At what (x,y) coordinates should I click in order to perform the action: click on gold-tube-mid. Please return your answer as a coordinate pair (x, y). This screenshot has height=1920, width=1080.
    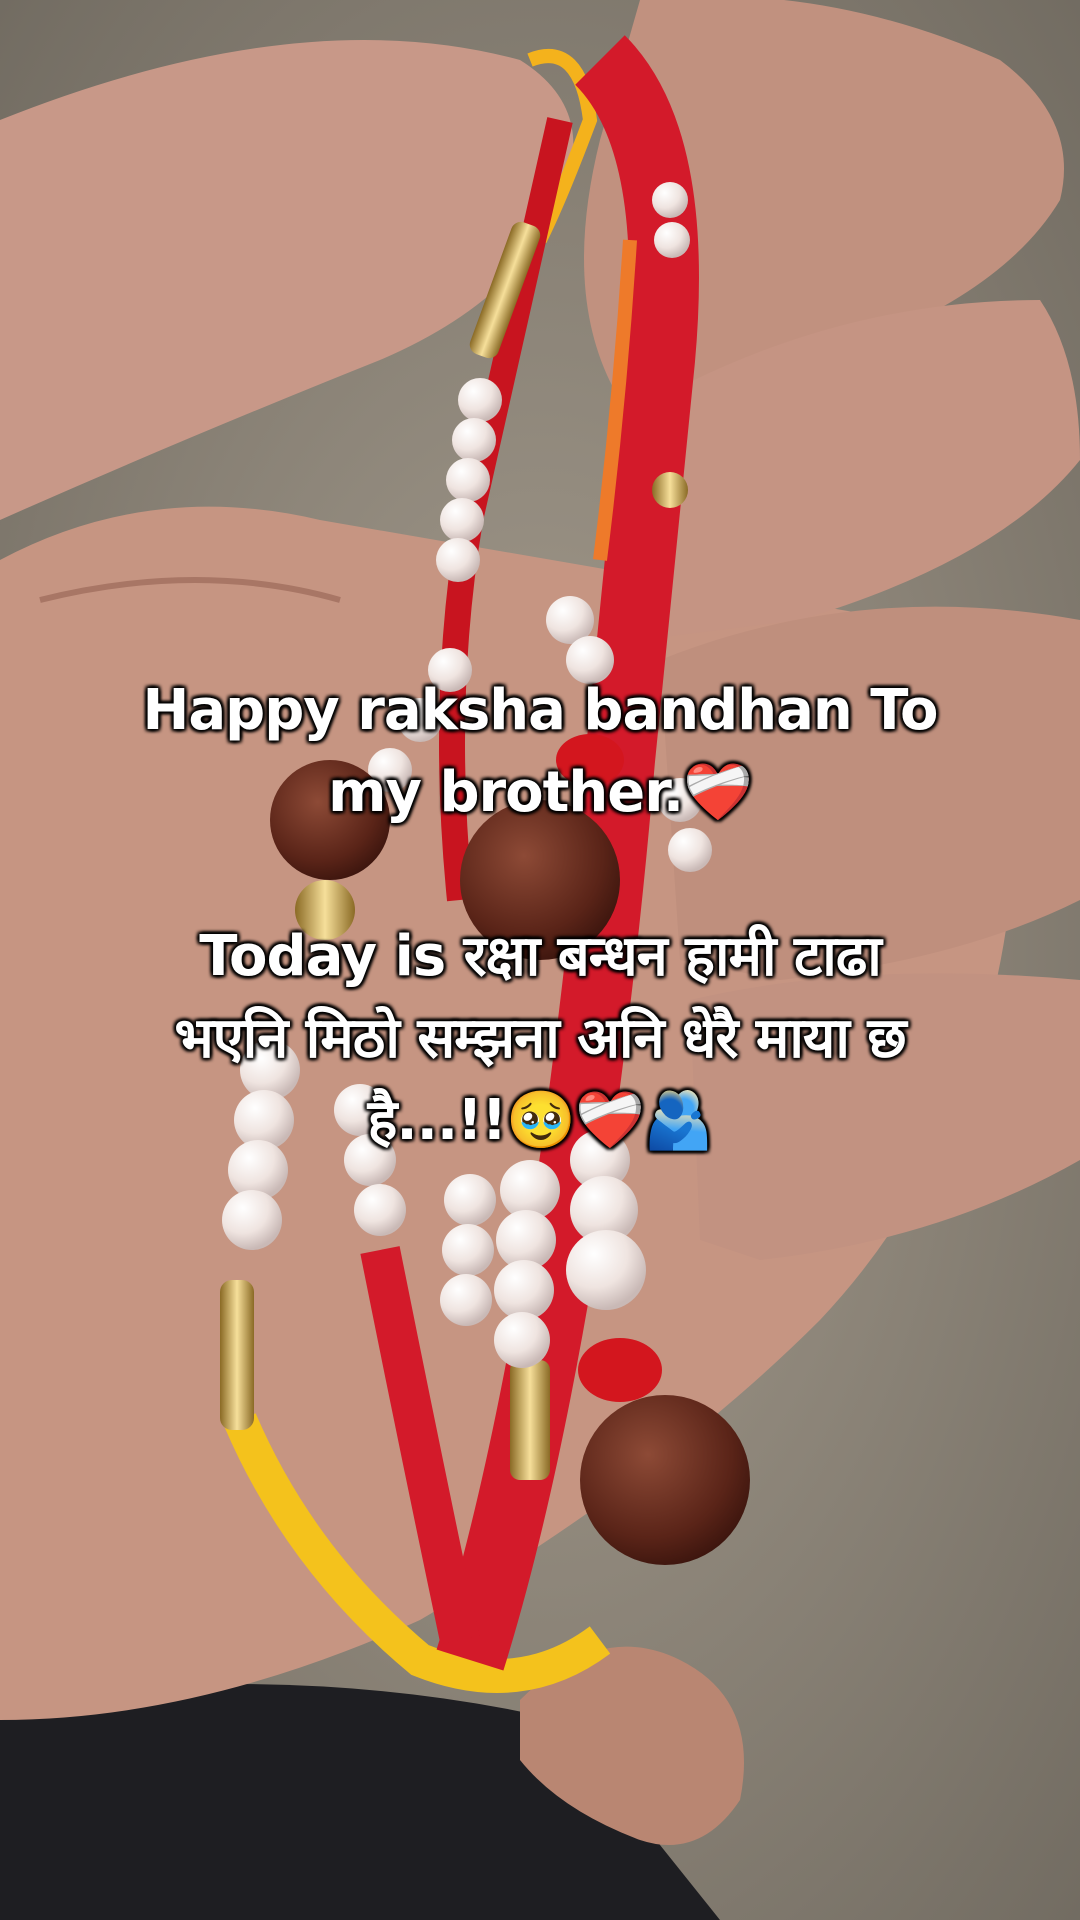
    Looking at the image, I should click on (530, 1420).